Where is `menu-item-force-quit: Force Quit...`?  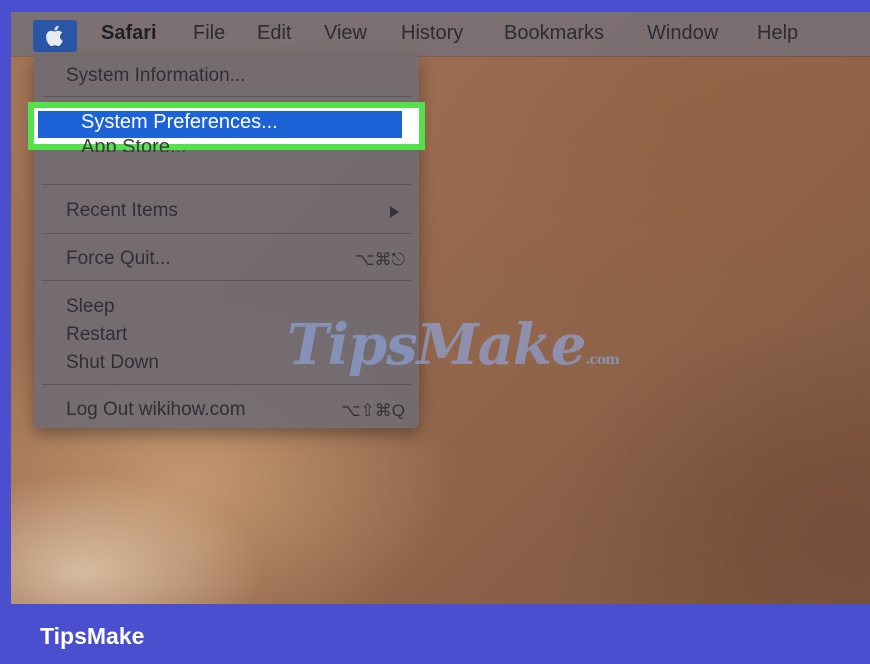 menu-item-force-quit: Force Quit... is located at coordinates (118, 259).